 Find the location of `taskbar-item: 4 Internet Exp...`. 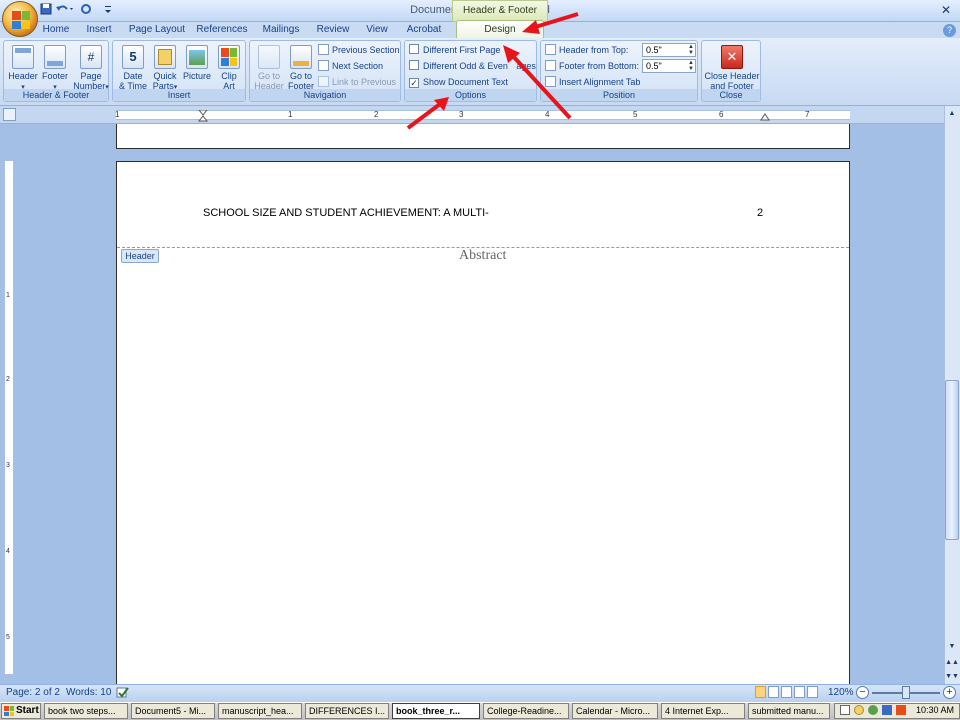

taskbar-item: 4 Internet Exp... is located at coordinates (703, 711).